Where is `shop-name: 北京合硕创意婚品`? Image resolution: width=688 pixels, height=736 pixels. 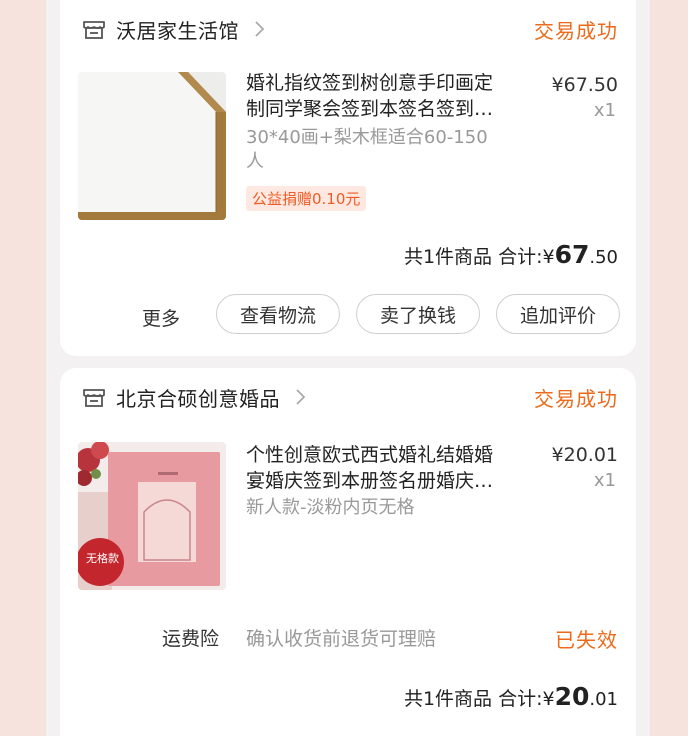 shop-name: 北京合硕创意婚品 is located at coordinates (198, 397).